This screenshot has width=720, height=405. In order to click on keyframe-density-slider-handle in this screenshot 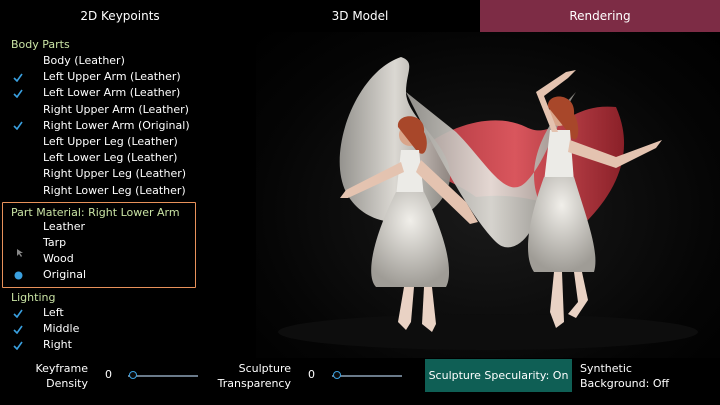, I will do `click(133, 375)`.